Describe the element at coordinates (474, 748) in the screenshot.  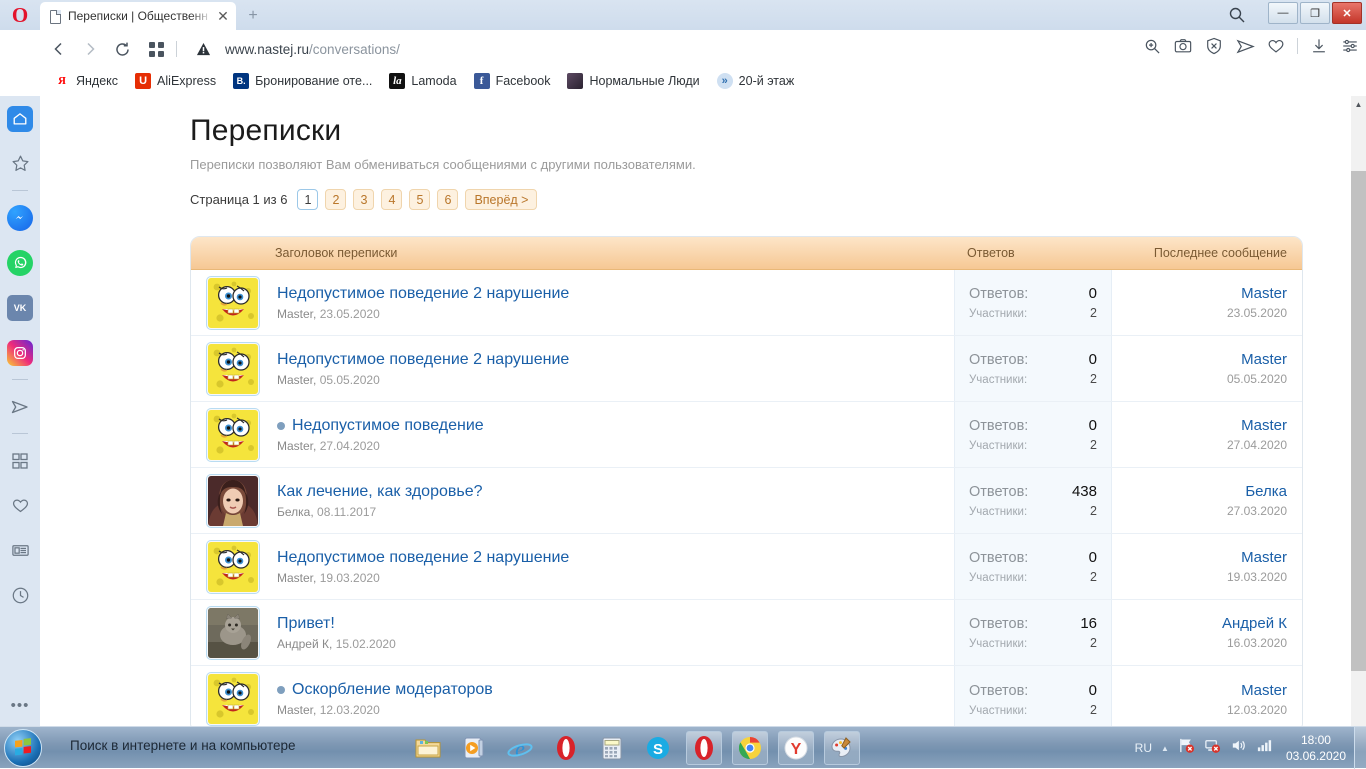
I see `taskbar-app-media-player` at that location.